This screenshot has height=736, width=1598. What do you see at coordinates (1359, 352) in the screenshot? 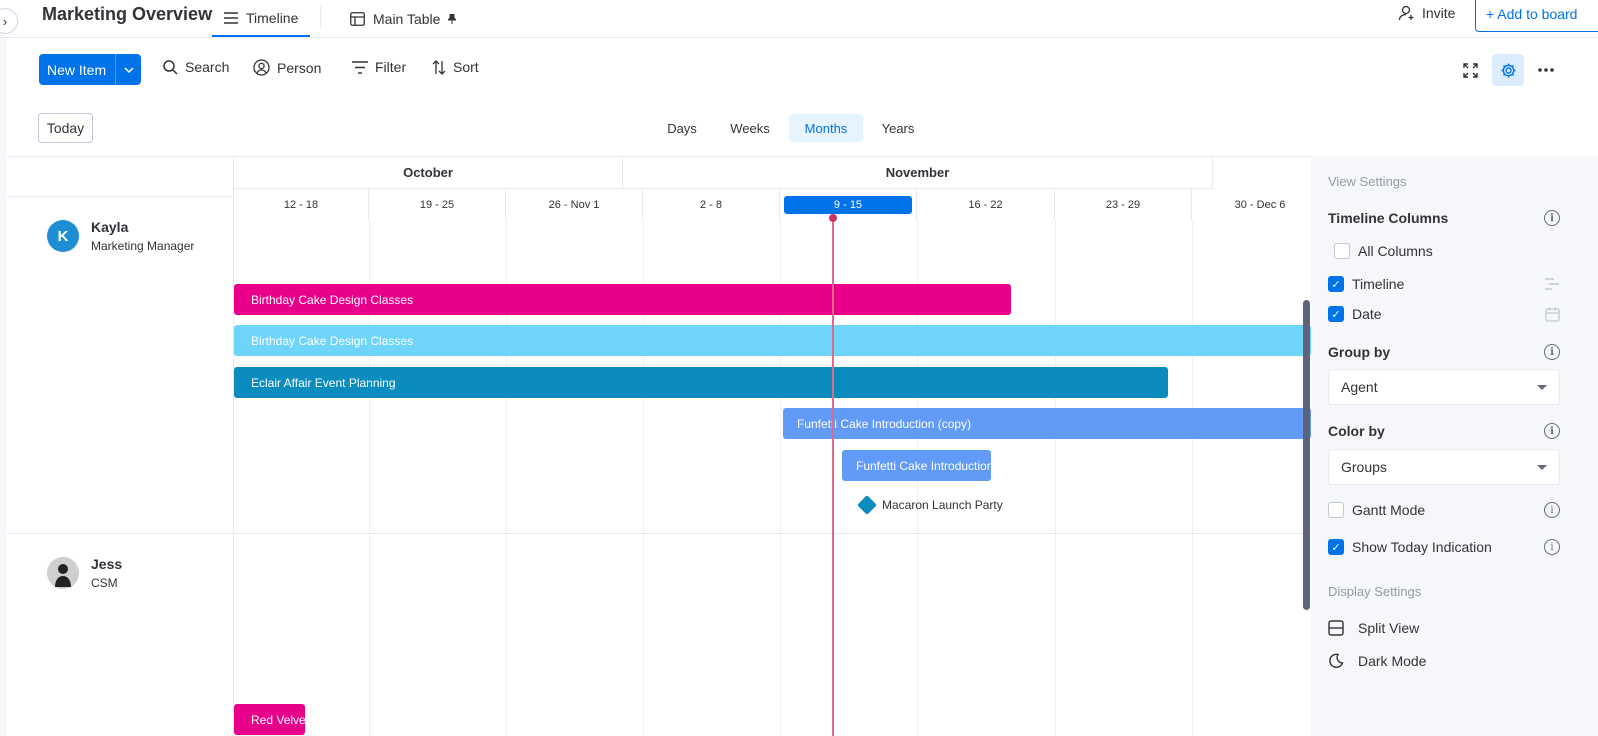
I see `group-by-title: Group by` at bounding box center [1359, 352].